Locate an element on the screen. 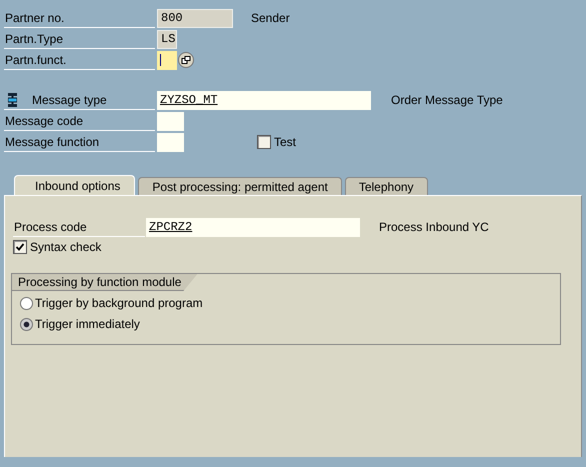 The image size is (586, 467). field-label: Partn.funct. is located at coordinates (35, 59).